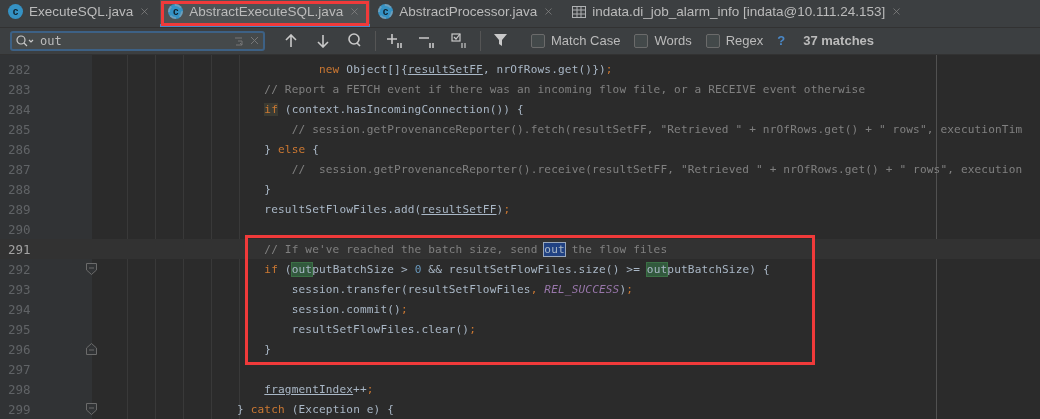  I want to click on code-line: session.commit();, so click(349, 309).